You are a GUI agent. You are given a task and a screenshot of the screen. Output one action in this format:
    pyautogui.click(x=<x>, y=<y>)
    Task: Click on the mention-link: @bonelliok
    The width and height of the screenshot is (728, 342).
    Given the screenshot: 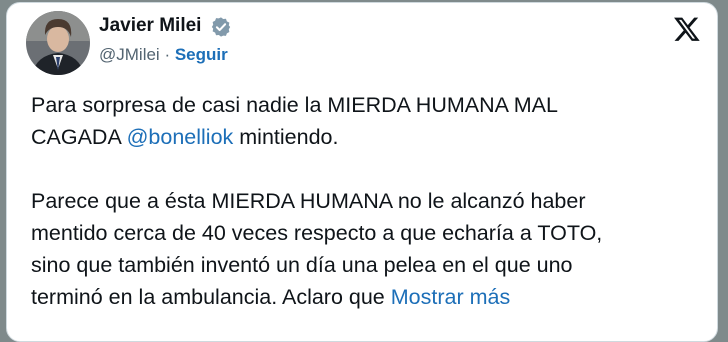 What is the action you would take?
    pyautogui.click(x=180, y=137)
    